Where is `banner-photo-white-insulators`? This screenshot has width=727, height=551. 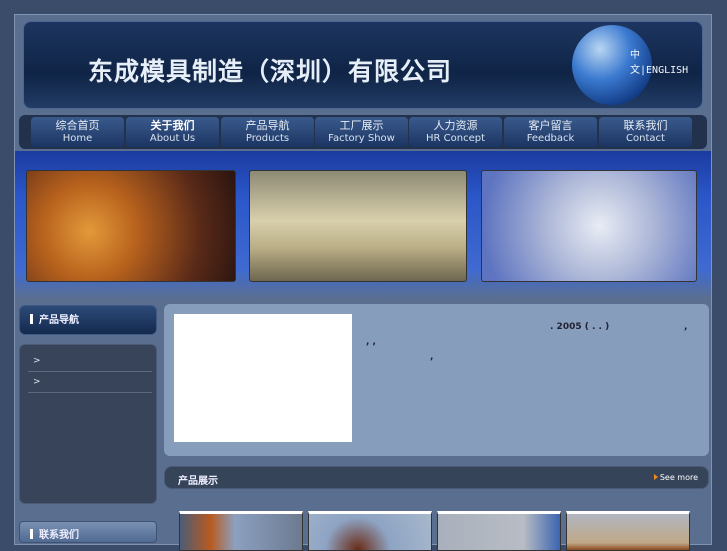 banner-photo-white-insulators is located at coordinates (358, 226).